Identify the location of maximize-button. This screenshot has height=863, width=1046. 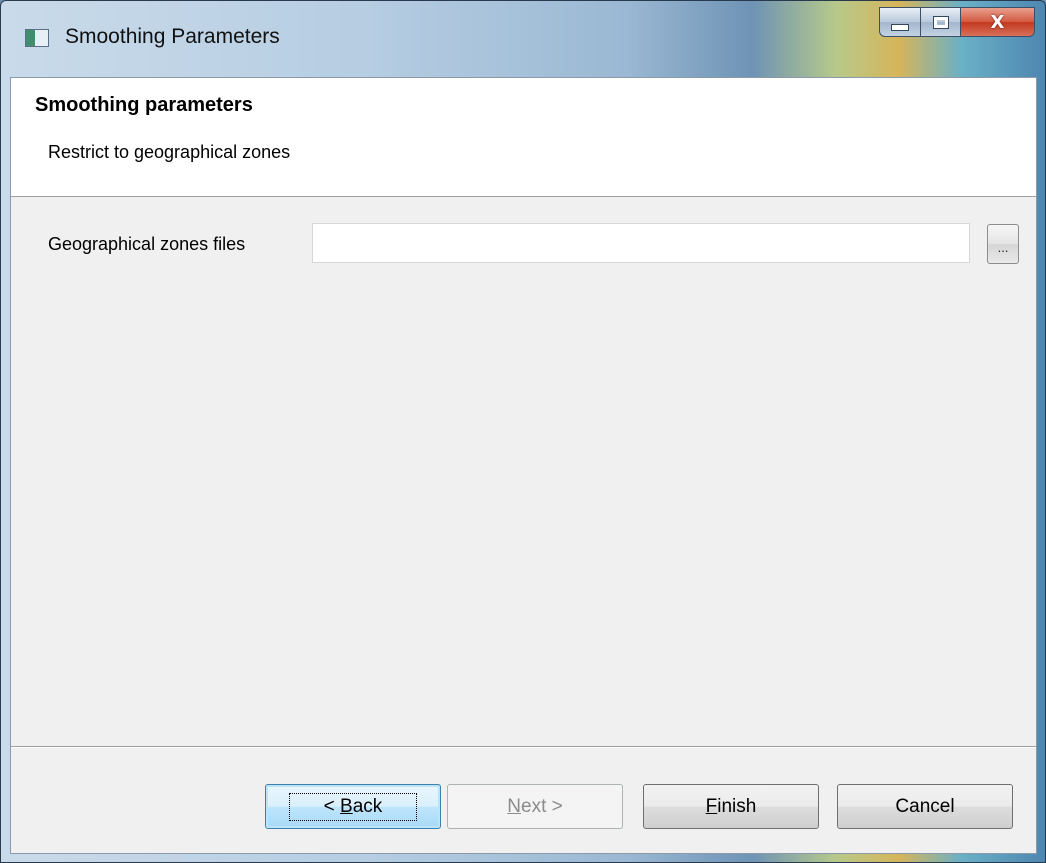
(941, 22).